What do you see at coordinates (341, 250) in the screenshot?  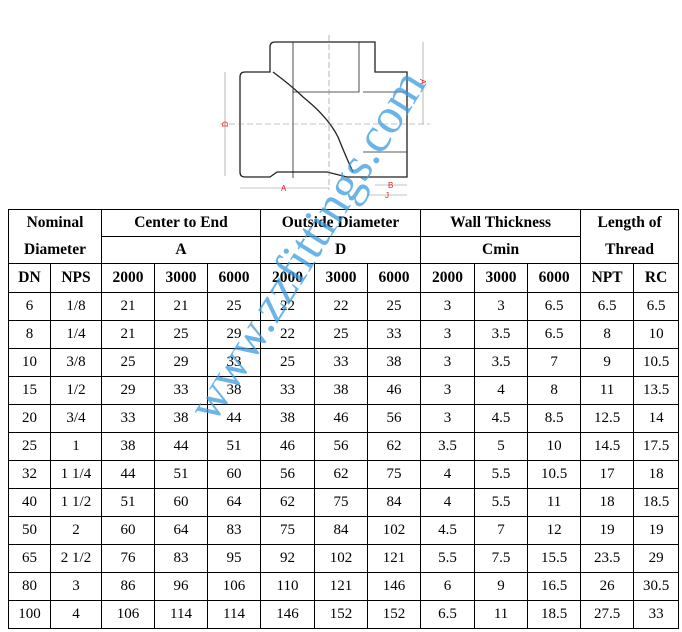 I see `header-d: D` at bounding box center [341, 250].